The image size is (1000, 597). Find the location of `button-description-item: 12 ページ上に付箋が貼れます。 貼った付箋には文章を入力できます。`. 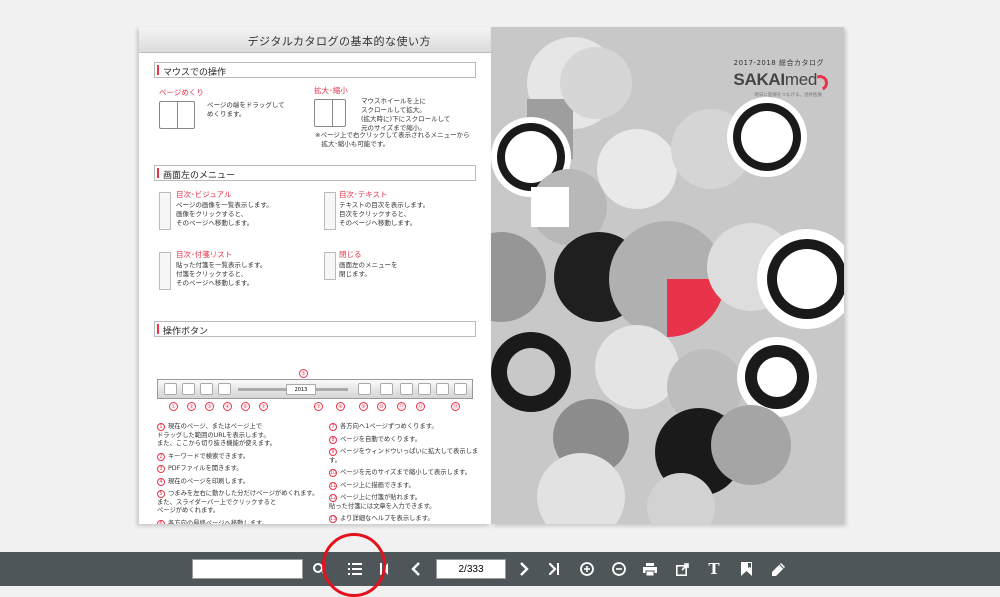

button-description-item: 12 ページ上に付箋が貼れます。 貼った付箋には文章を入力できます。 is located at coordinates (409, 502).